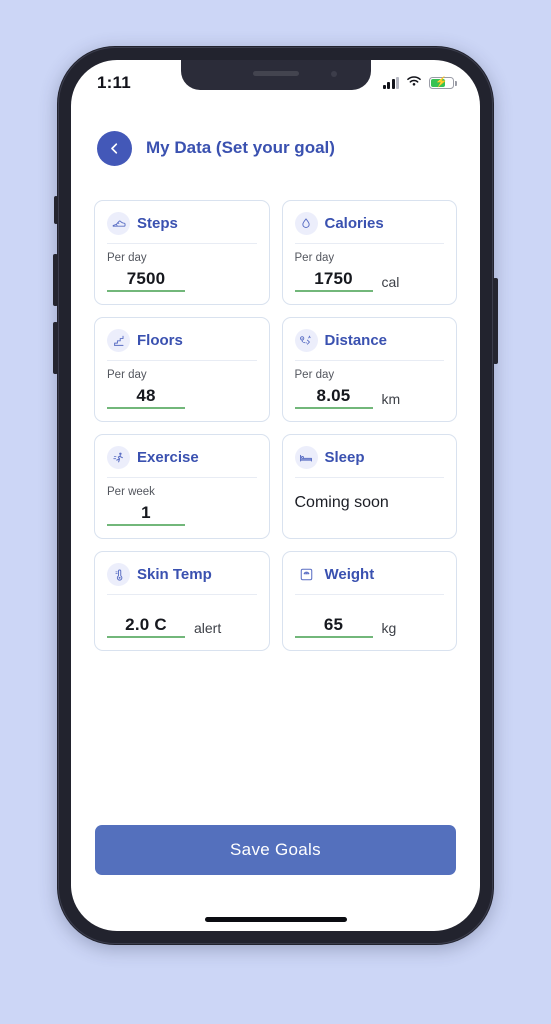  I want to click on value-text: 8.05, so click(333, 395).